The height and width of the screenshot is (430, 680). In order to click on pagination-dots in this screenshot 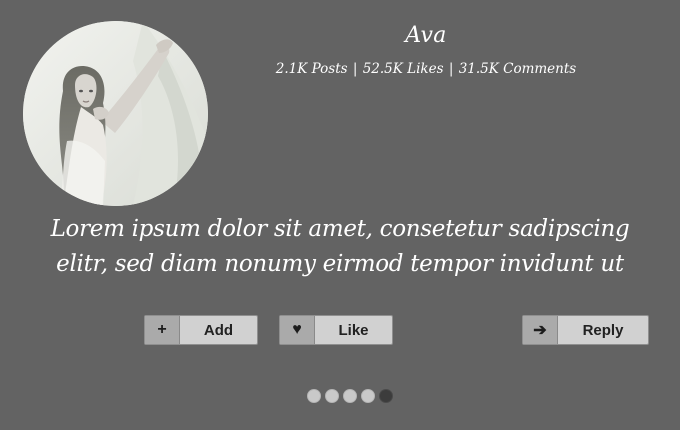, I will do `click(350, 396)`.